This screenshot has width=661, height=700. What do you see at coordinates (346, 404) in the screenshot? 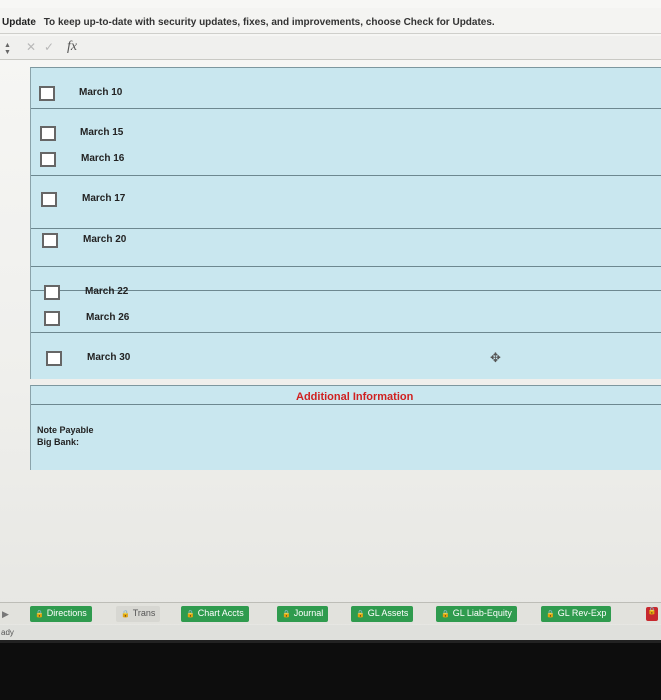
I see `info-divider` at bounding box center [346, 404].